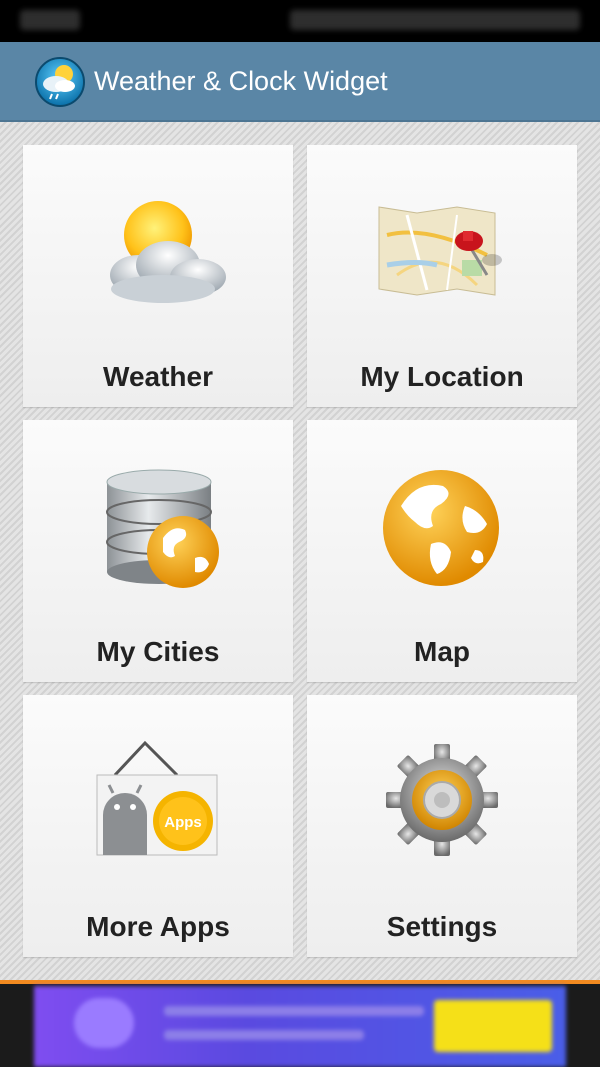 Image resolution: width=600 pixels, height=1067 pixels. I want to click on map-label: Map, so click(442, 651).